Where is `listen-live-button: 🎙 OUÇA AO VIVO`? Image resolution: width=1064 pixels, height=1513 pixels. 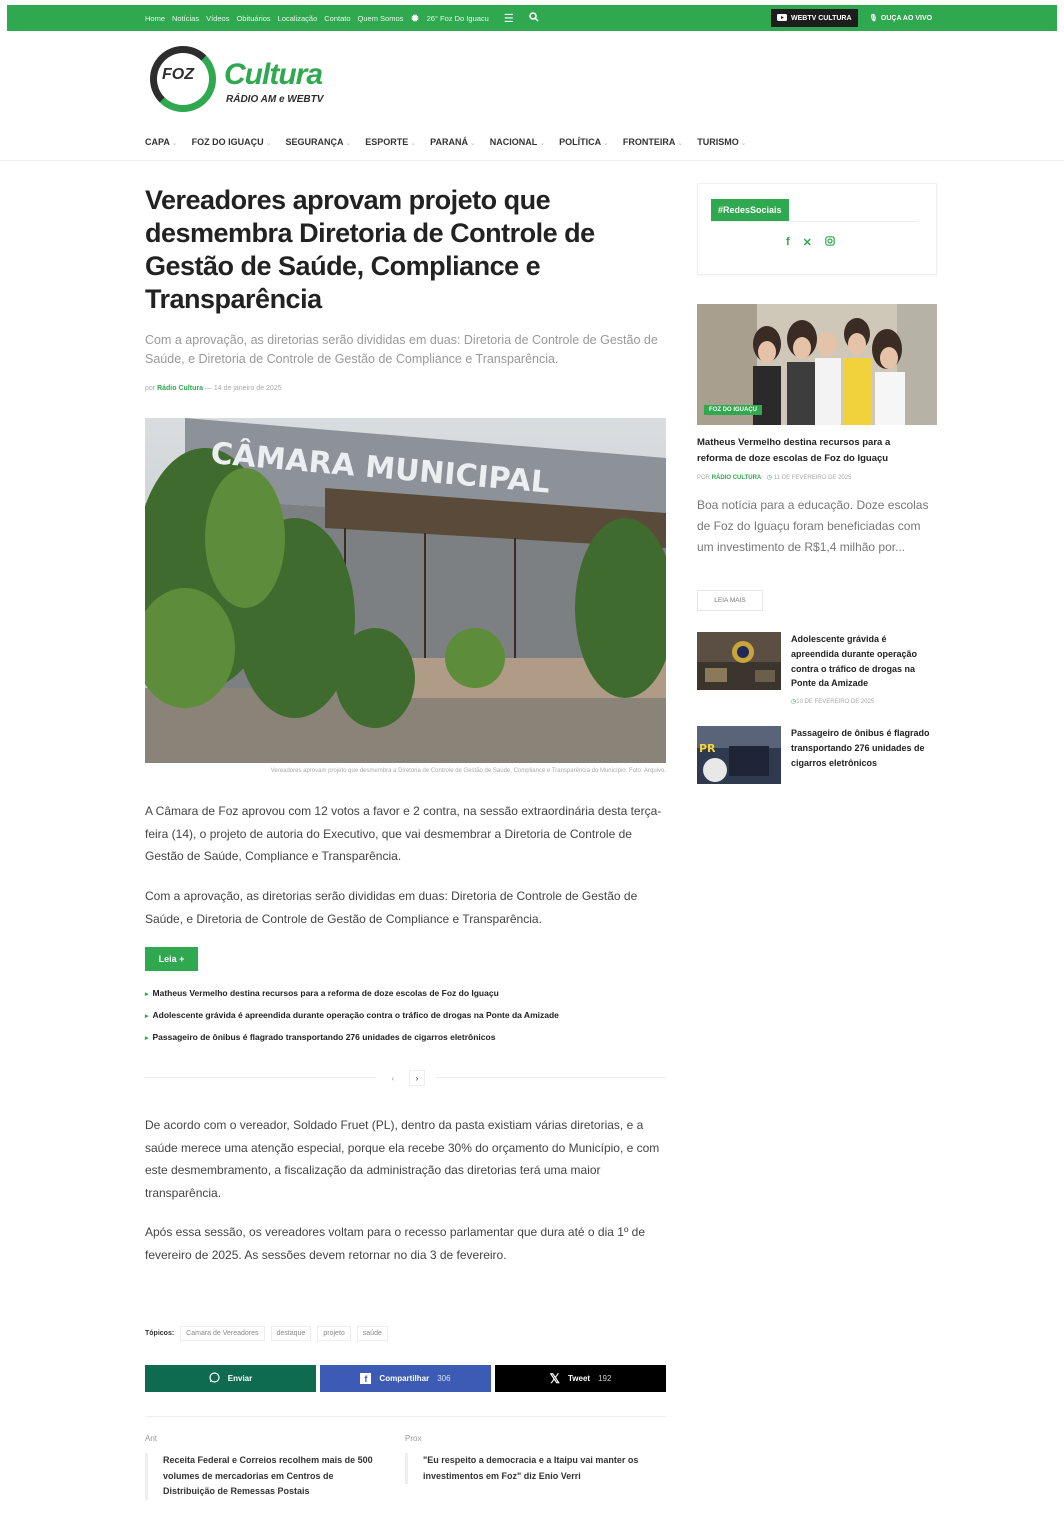 listen-live-button: 🎙 OUÇA AO VIVO is located at coordinates (900, 18).